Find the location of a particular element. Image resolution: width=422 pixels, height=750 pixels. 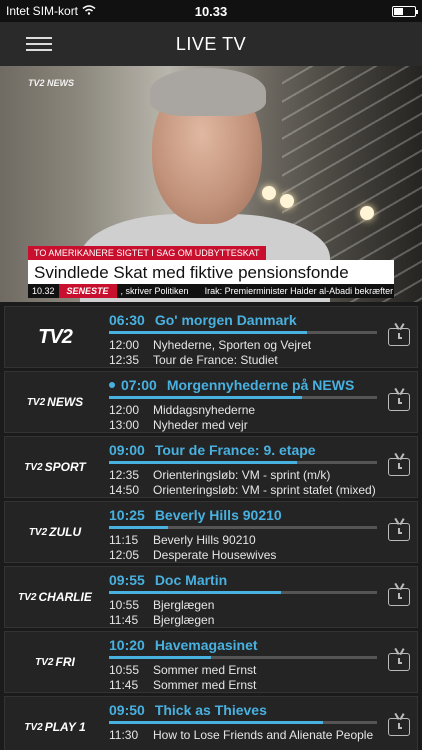

channel-logo: TV2 CHARLIE is located at coordinates (55, 597).